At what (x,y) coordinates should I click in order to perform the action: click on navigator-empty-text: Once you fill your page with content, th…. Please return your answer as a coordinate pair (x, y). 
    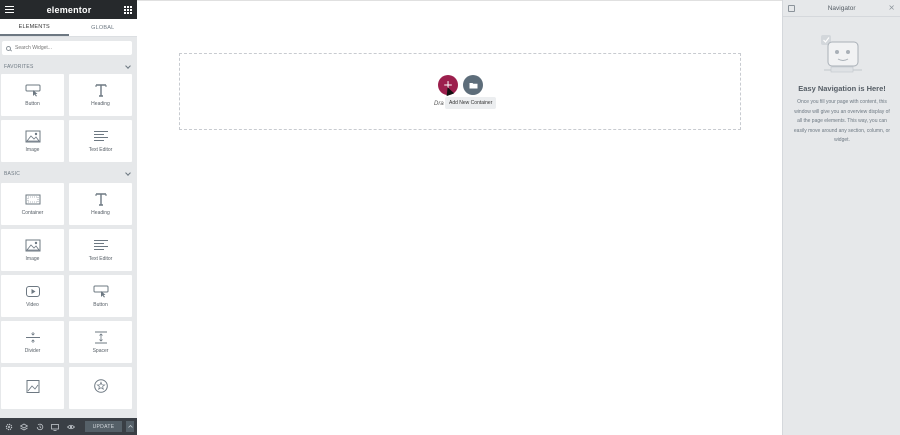
    Looking at the image, I should click on (842, 121).